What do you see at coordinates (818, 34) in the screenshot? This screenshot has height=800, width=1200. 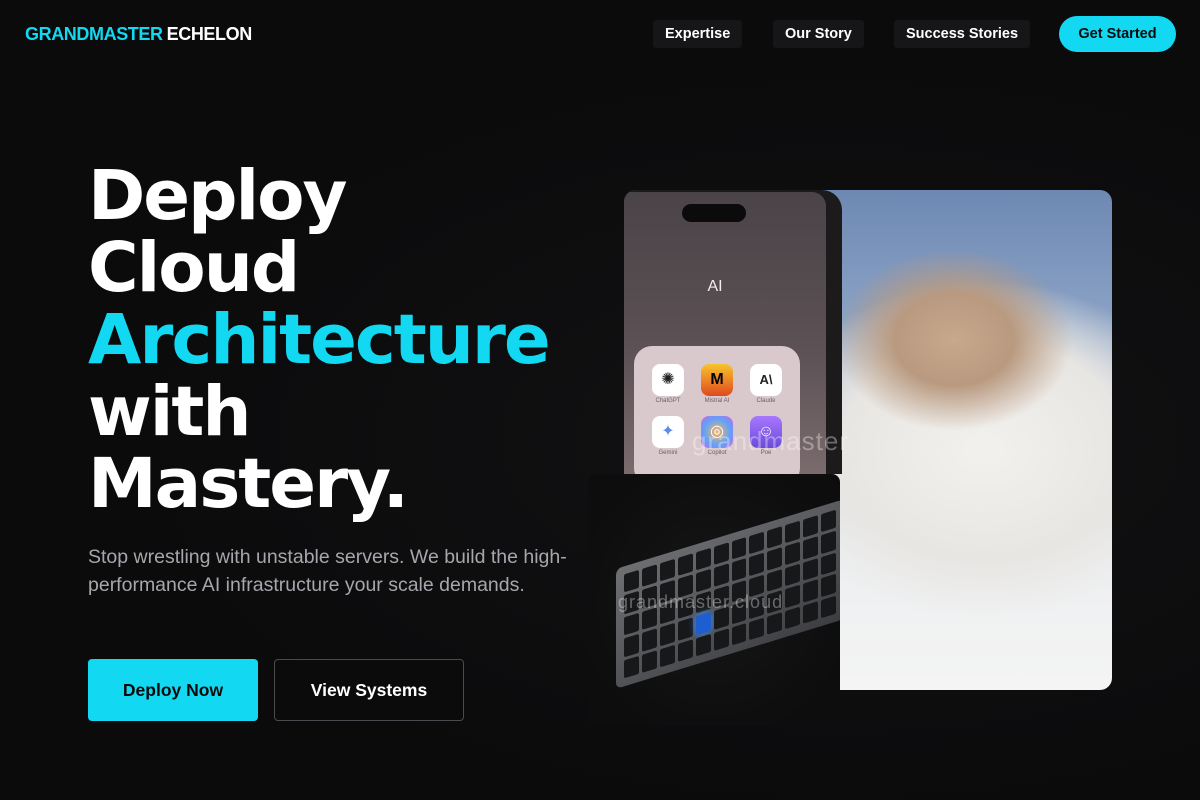 I see `nav-link-our-story: Our Story` at bounding box center [818, 34].